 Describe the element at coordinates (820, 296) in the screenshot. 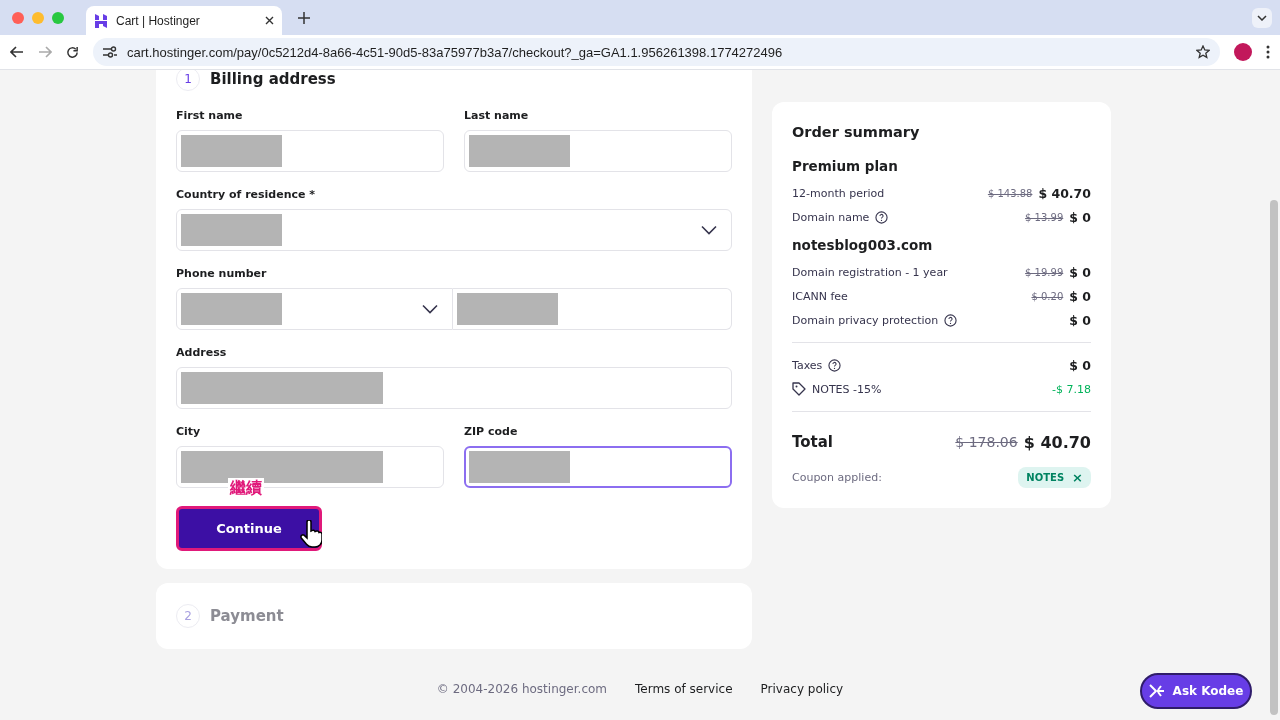

I see `line-item-label: ICANN fee` at that location.